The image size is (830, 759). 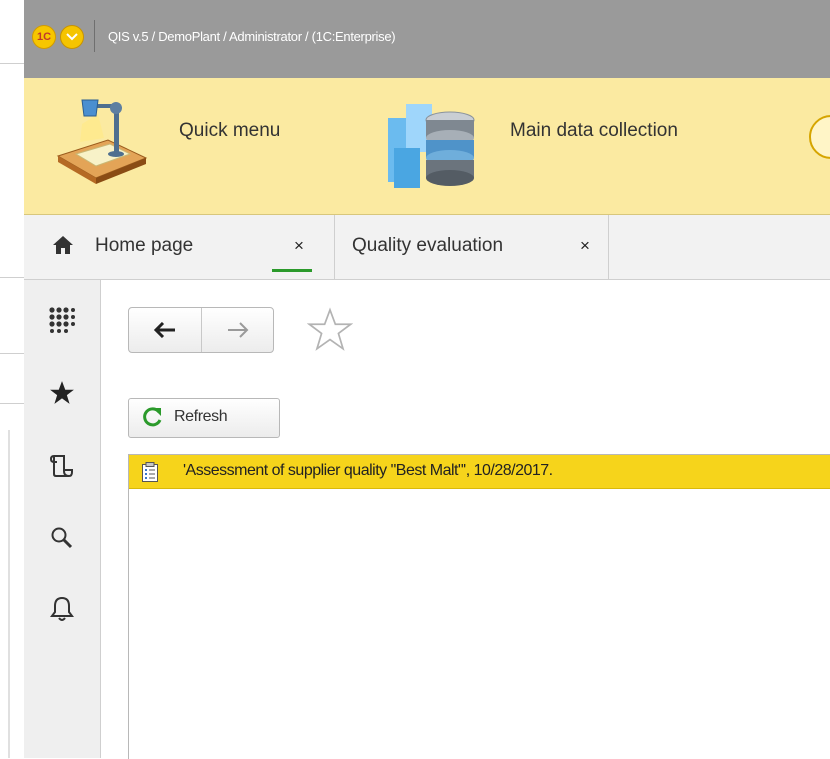 I want to click on tools-panel, so click(x=62, y=519).